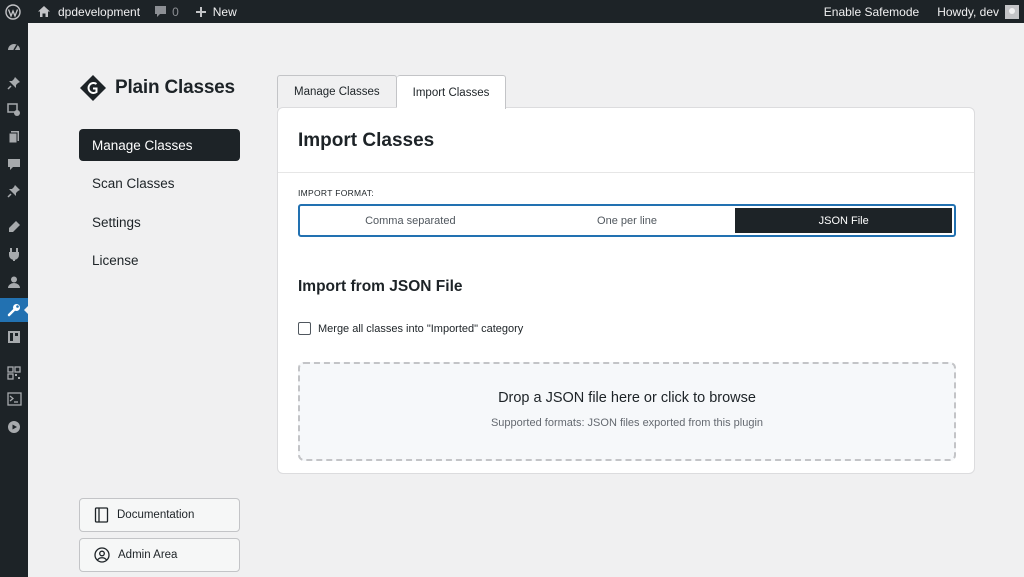 The width and height of the screenshot is (1024, 577). Describe the element at coordinates (14, 47) in the screenshot. I see `dashboard-icon` at that location.